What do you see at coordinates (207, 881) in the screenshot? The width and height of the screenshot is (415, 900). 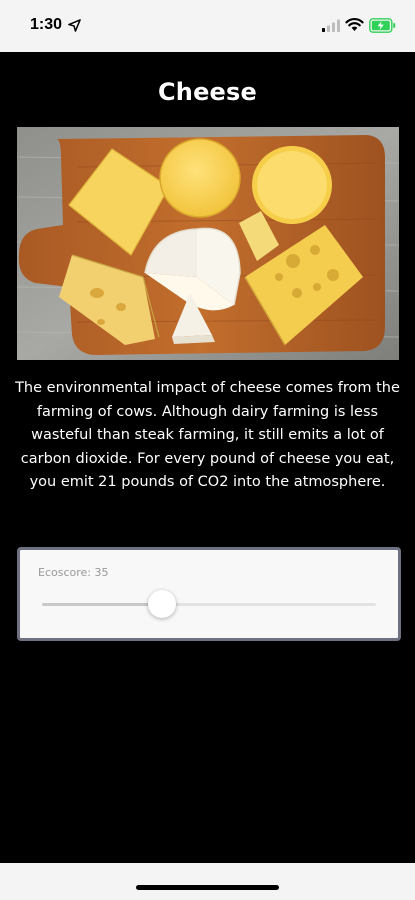 I see `bottom-bar` at bounding box center [207, 881].